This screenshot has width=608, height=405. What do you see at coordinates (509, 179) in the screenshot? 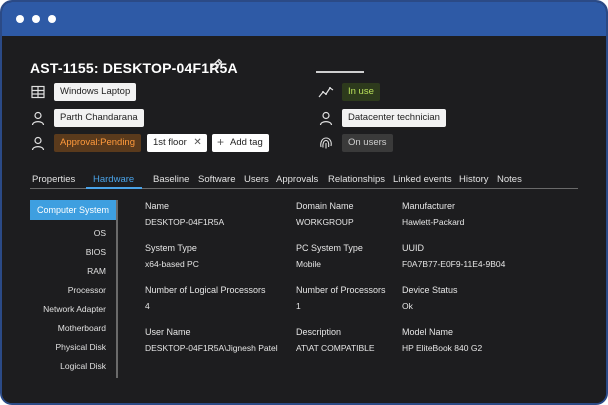
I see `tab-notes: Notes` at bounding box center [509, 179].